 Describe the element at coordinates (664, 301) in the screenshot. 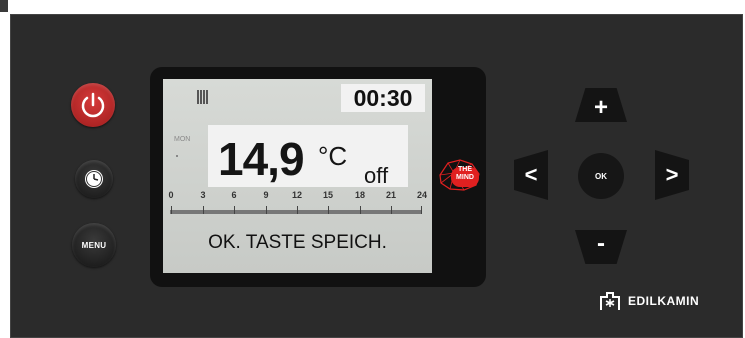

I see `brand-name: EDILKAMIN` at that location.